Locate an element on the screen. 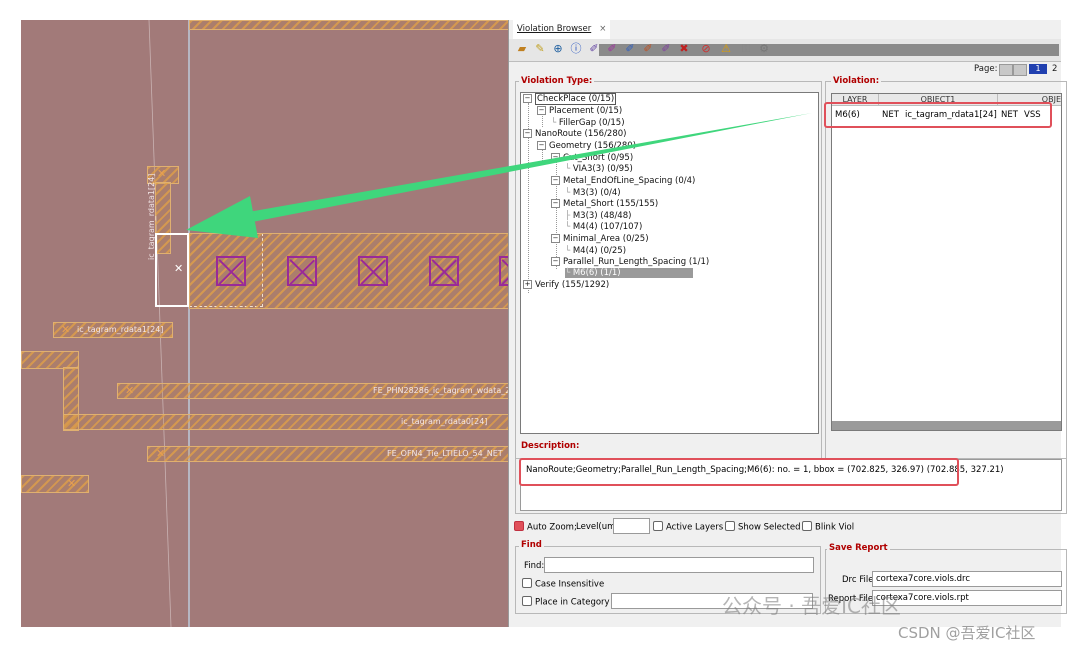 This screenshot has height=648, width=1080. tab-label: Violation Browser is located at coordinates (554, 29).